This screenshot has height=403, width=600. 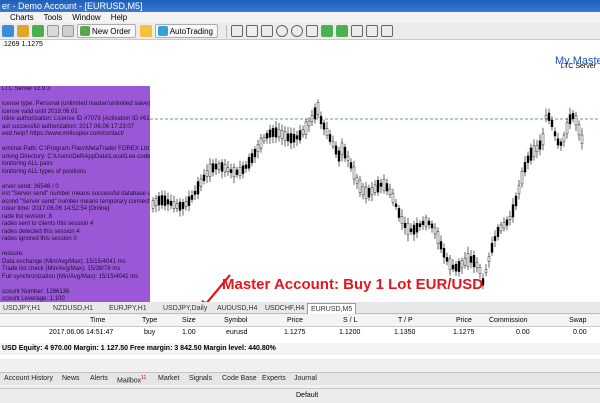 I want to click on column-header: Symbol, so click(x=235, y=320).